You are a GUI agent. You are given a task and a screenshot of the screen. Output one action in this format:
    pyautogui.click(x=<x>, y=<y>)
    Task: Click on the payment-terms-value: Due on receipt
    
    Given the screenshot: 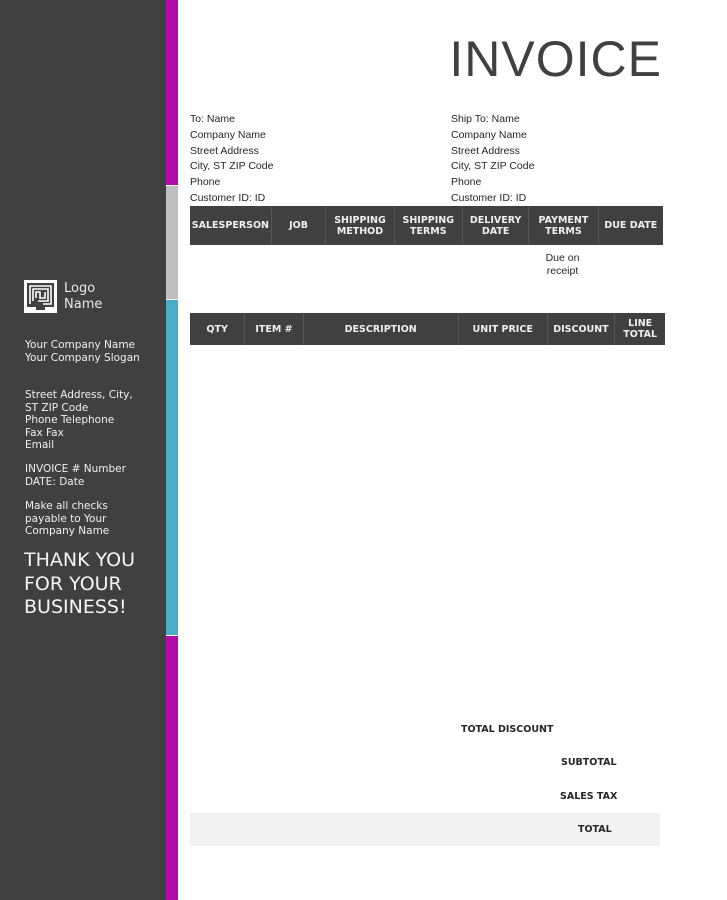 What is the action you would take?
    pyautogui.click(x=562, y=264)
    